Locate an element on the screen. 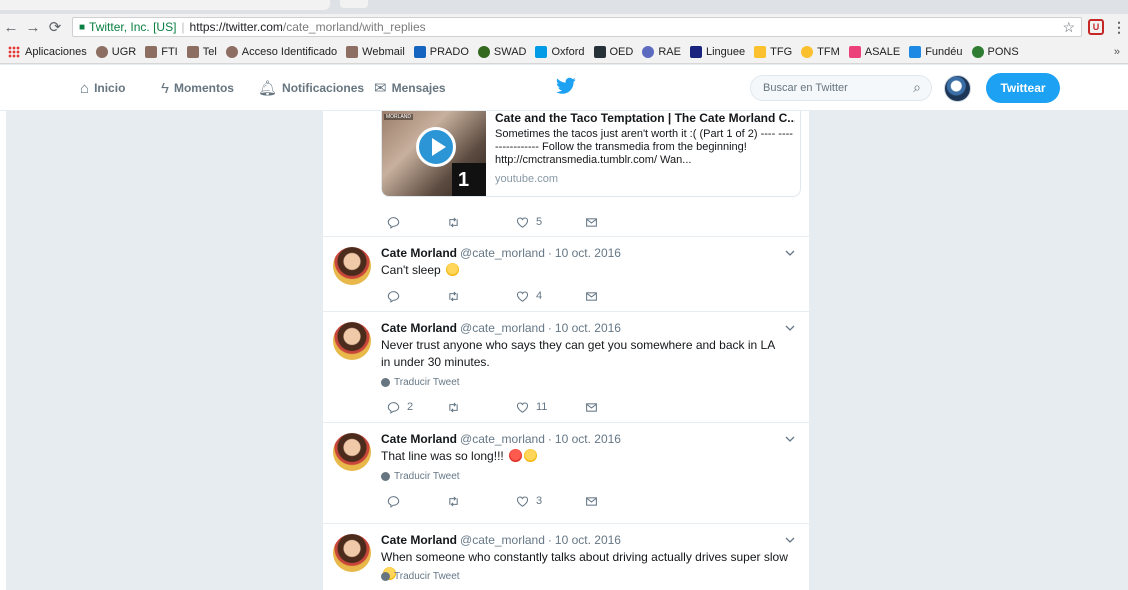 This screenshot has width=1128, height=590. like-button: 5 is located at coordinates (529, 222).